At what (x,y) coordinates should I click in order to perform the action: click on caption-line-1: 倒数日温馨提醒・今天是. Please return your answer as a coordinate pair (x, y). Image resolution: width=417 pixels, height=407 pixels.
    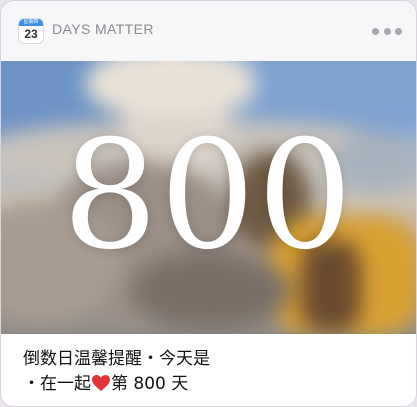
    Looking at the image, I should click on (116, 359).